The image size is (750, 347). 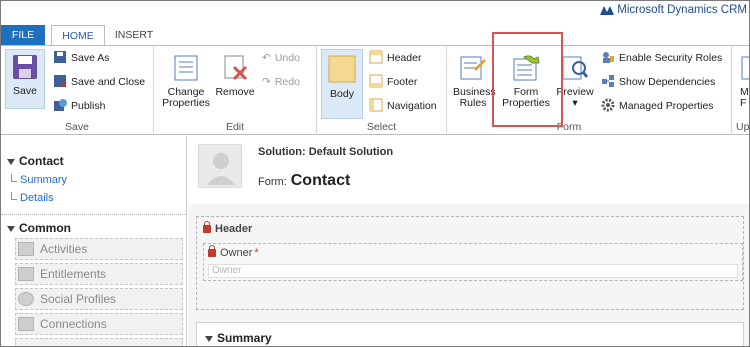 What do you see at coordinates (287, 82) in the screenshot?
I see `redo-label: Redo` at bounding box center [287, 82].